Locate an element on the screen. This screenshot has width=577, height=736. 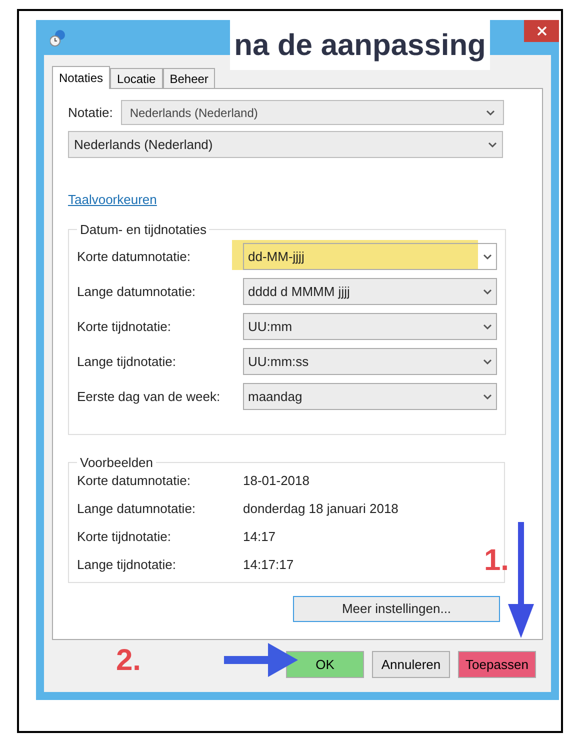
notatie-label: Notatie: is located at coordinates (90, 113).